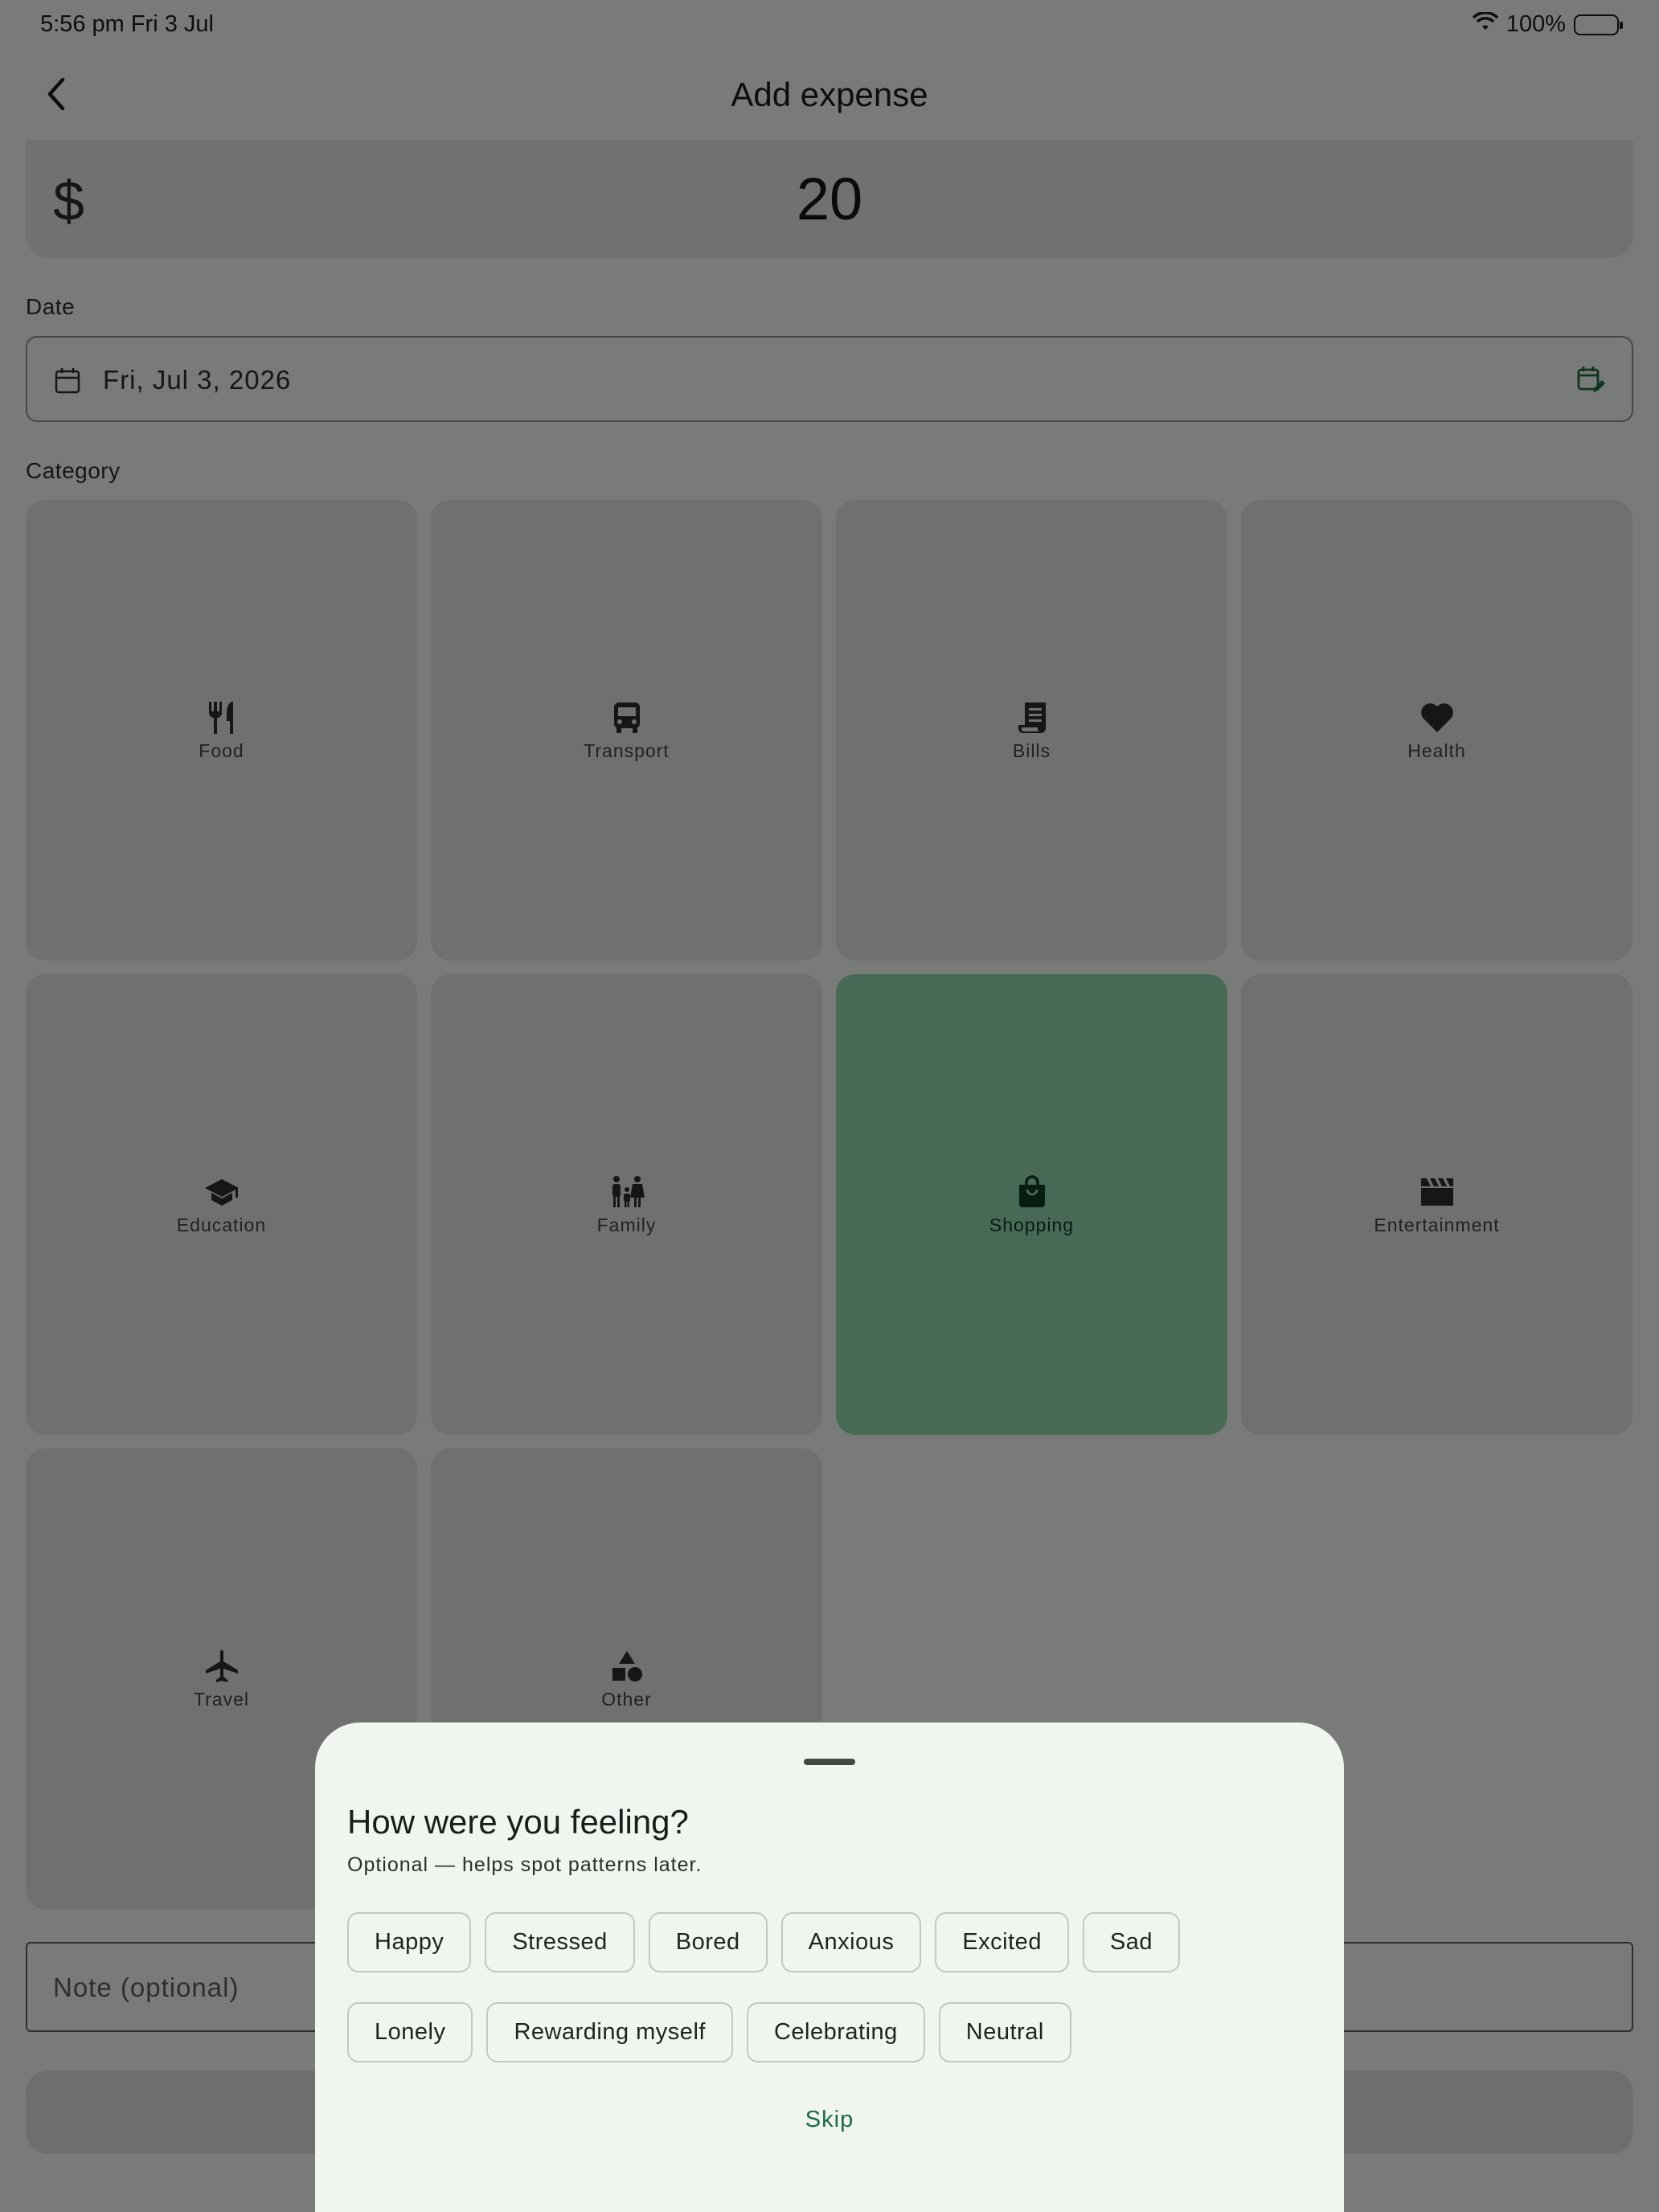 This screenshot has height=2212, width=1659. Describe the element at coordinates (410, 2032) in the screenshot. I see `mood-chip-lonely: Lonely` at that location.